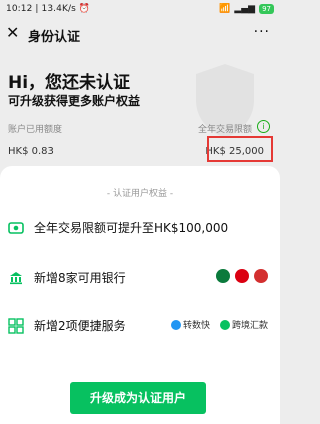 The image size is (320, 424). What do you see at coordinates (84, 9) in the screenshot?
I see `alarm-icon: ⏰` at bounding box center [84, 9].